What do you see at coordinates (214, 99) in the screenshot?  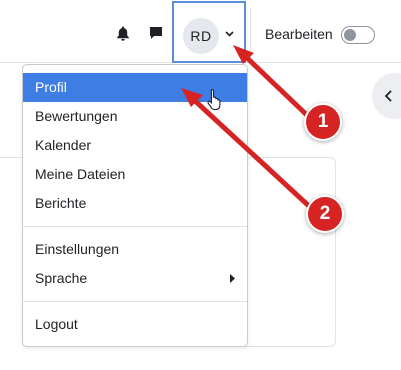 I see `hand-cursor-icon` at bounding box center [214, 99].